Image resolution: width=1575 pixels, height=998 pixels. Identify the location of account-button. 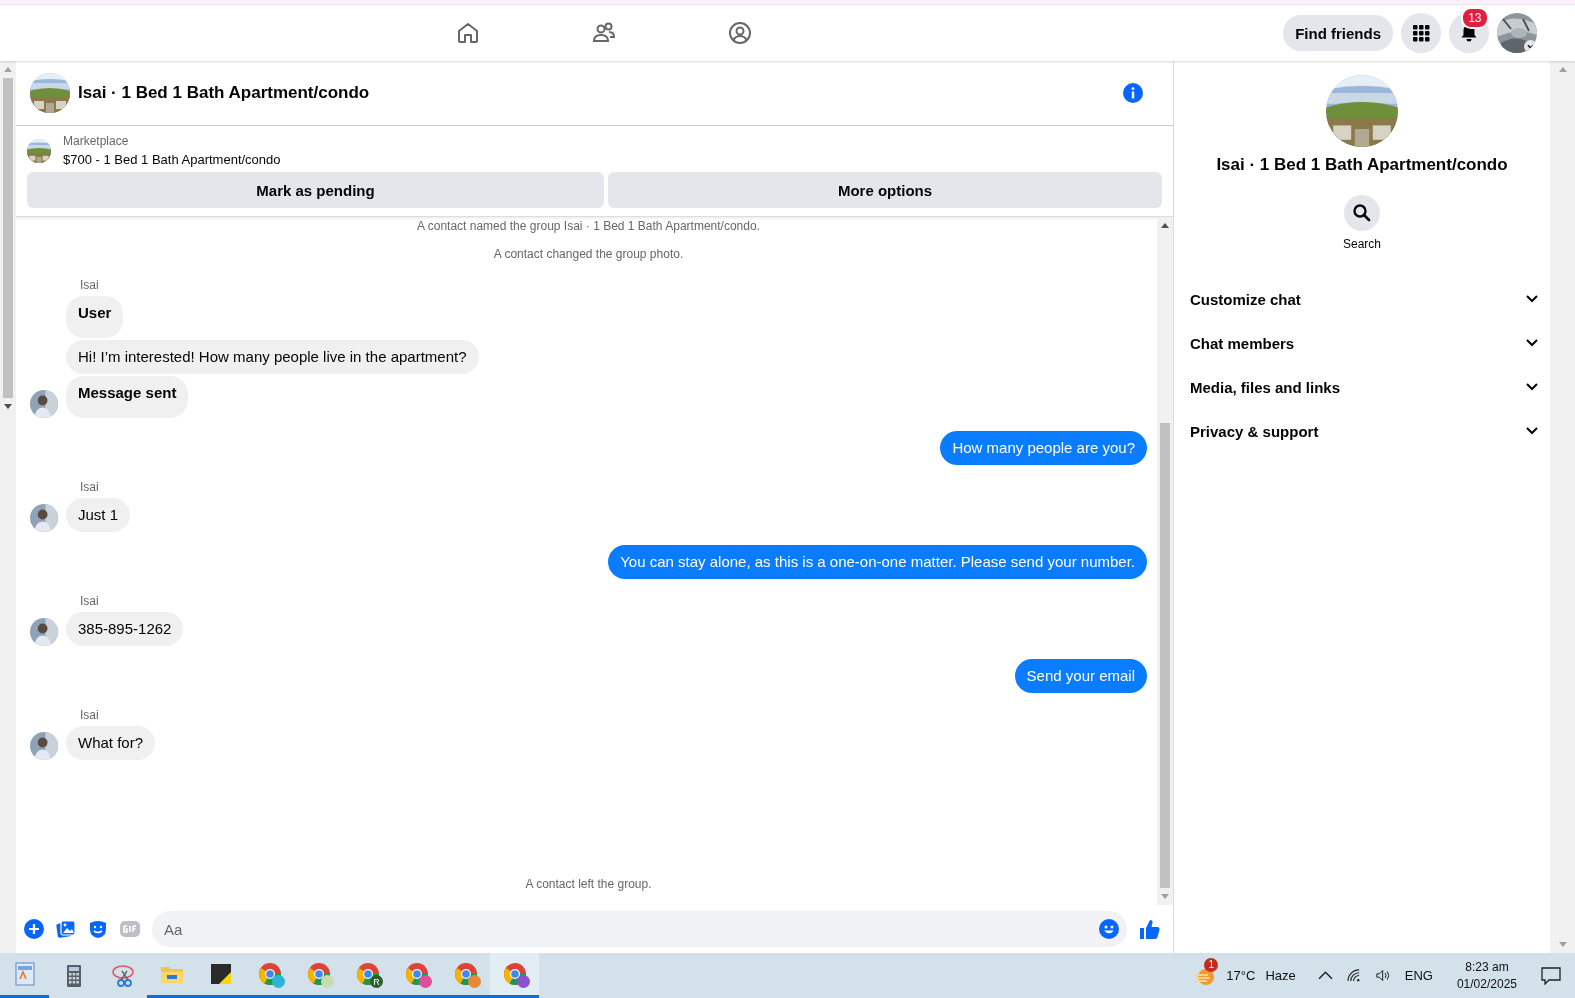
(1517, 33).